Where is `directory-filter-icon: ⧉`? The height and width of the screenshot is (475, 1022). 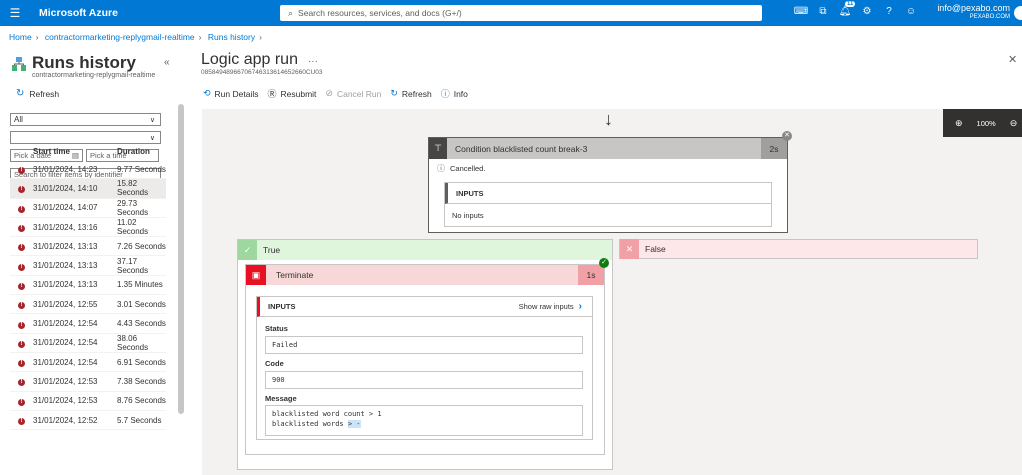 directory-filter-icon: ⧉ is located at coordinates (823, 11).